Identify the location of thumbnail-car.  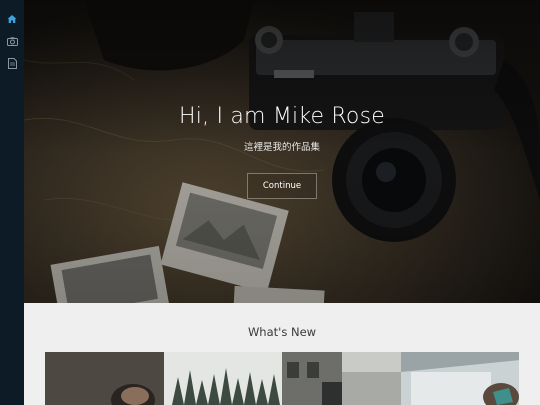
(459, 378).